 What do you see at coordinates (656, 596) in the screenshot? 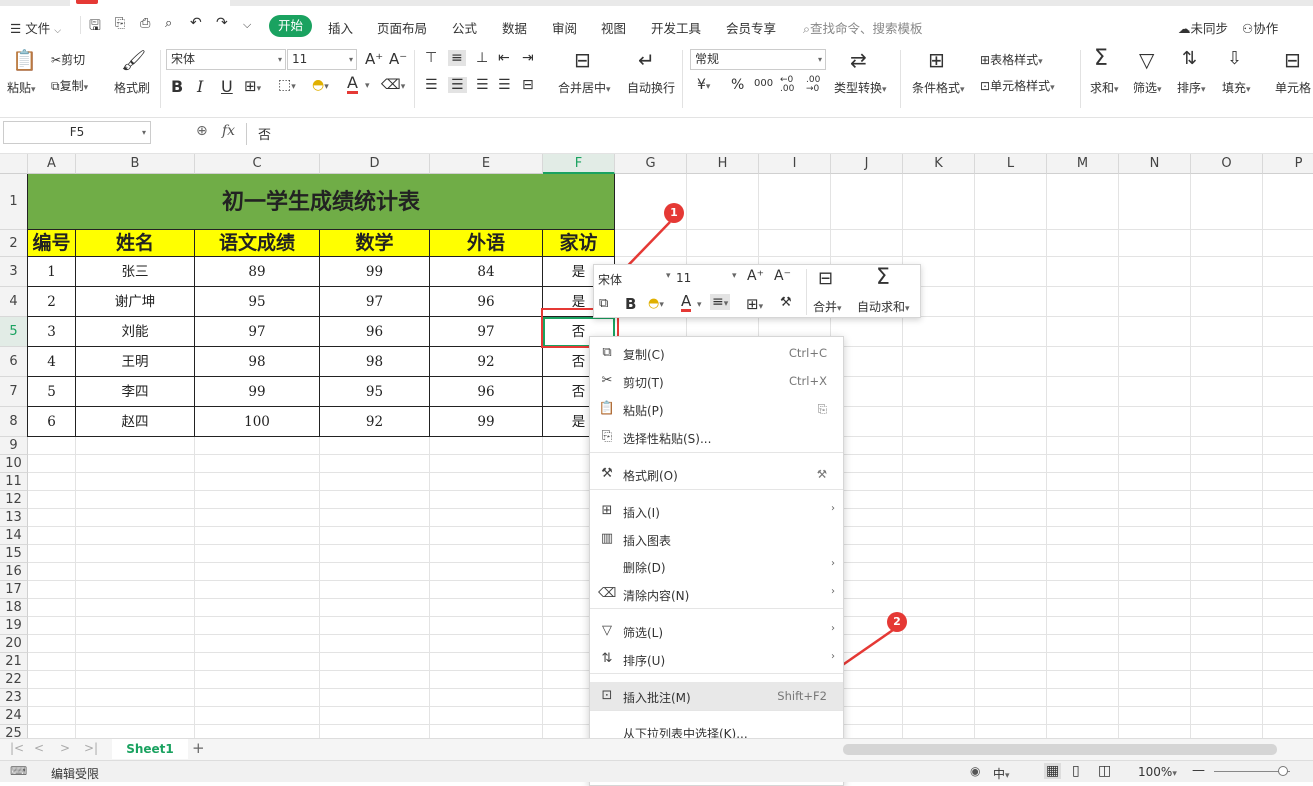
I see `context-menu-label: 清除内容(N)` at bounding box center [656, 596].